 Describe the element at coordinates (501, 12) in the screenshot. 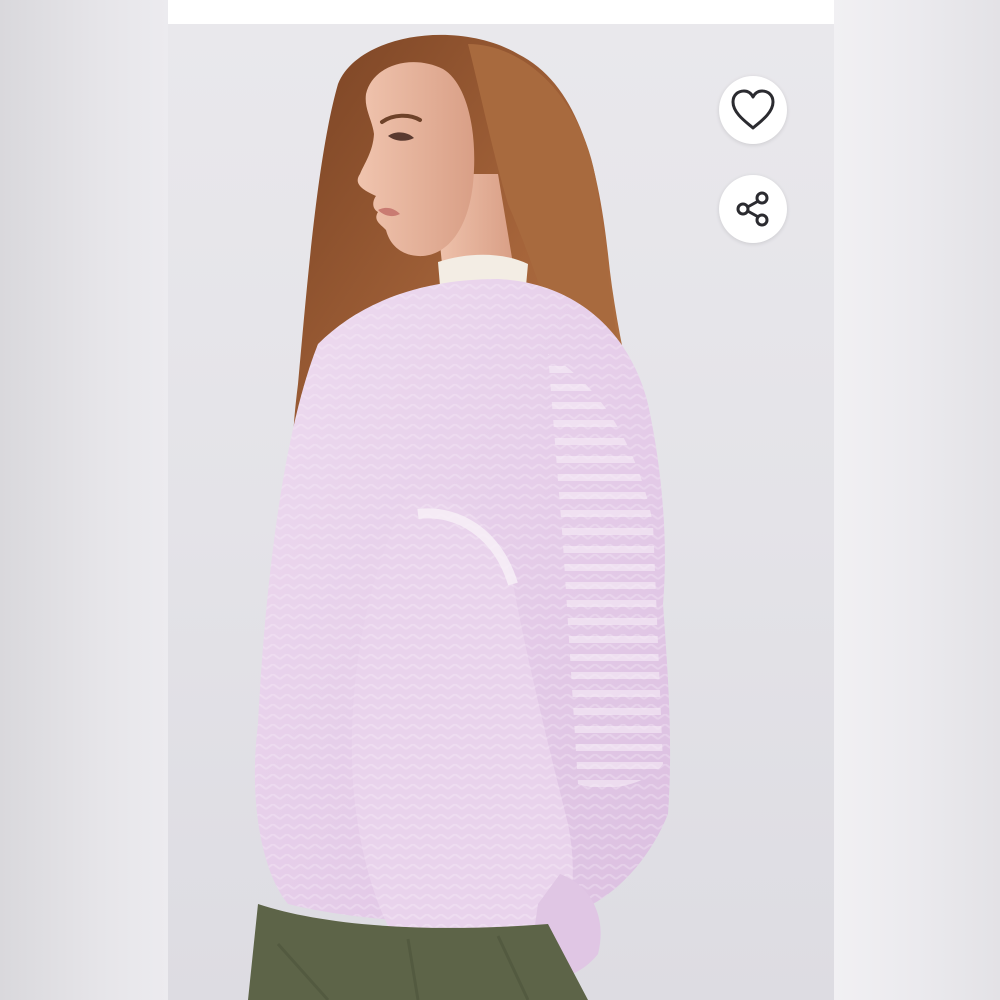

I see `top-white-strip` at that location.